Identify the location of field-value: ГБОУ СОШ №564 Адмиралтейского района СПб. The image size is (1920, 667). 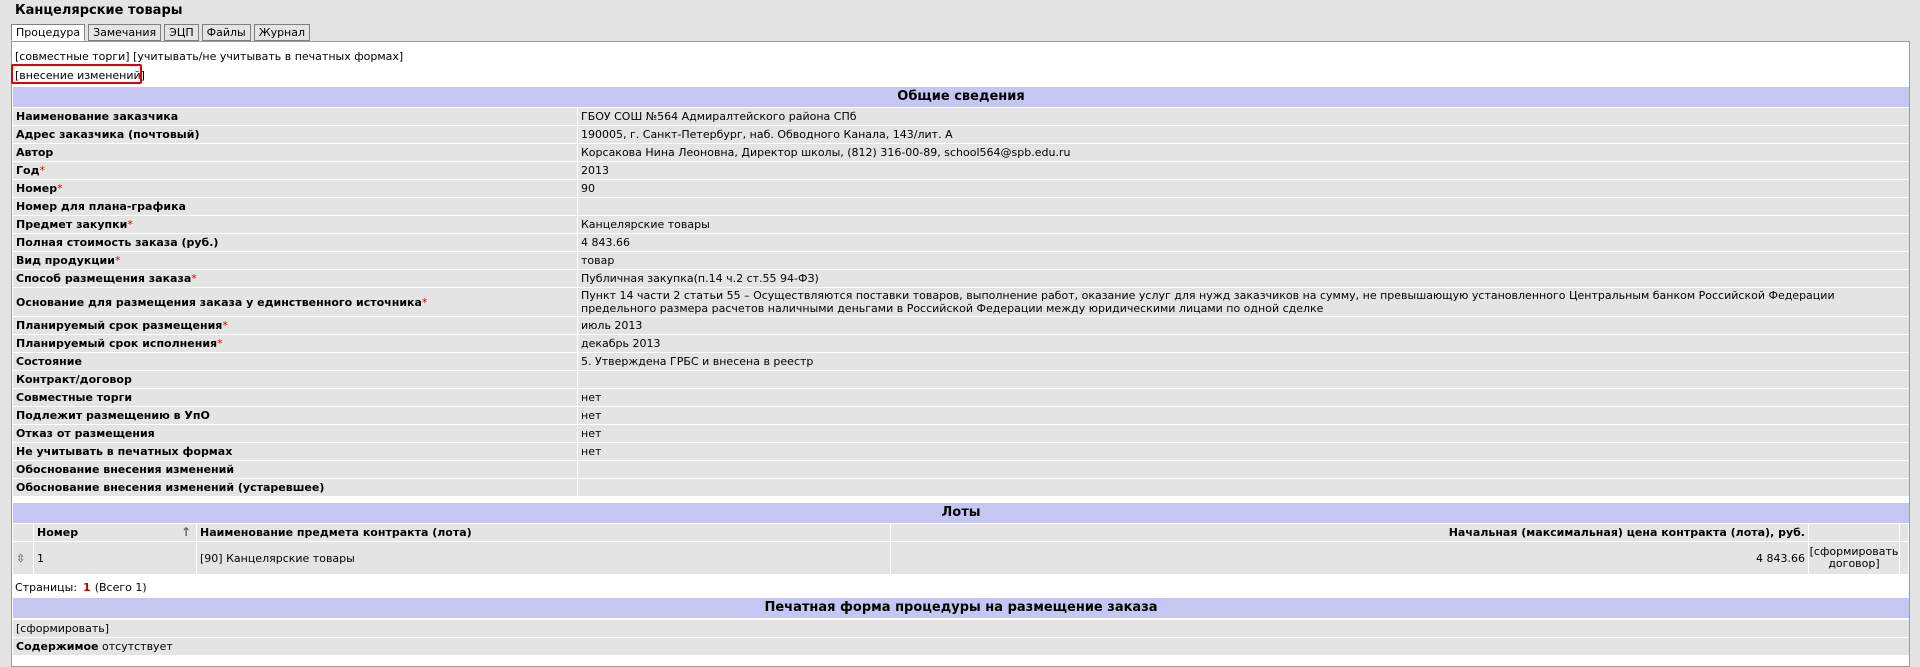
(719, 116).